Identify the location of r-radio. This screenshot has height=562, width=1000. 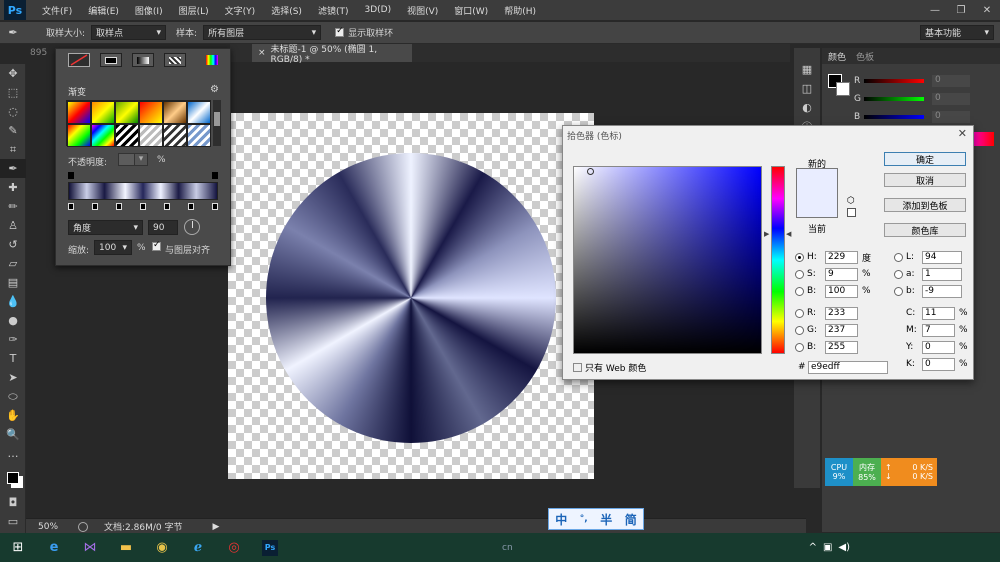
(799, 313).